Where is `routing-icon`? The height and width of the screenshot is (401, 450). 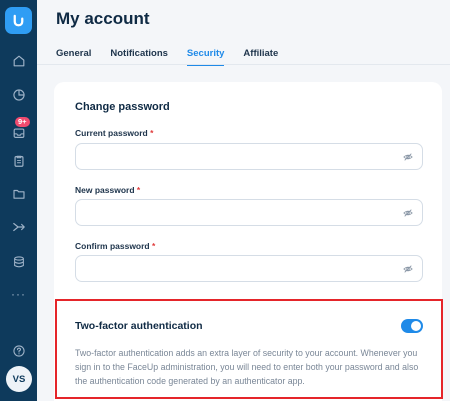 routing-icon is located at coordinates (18, 227).